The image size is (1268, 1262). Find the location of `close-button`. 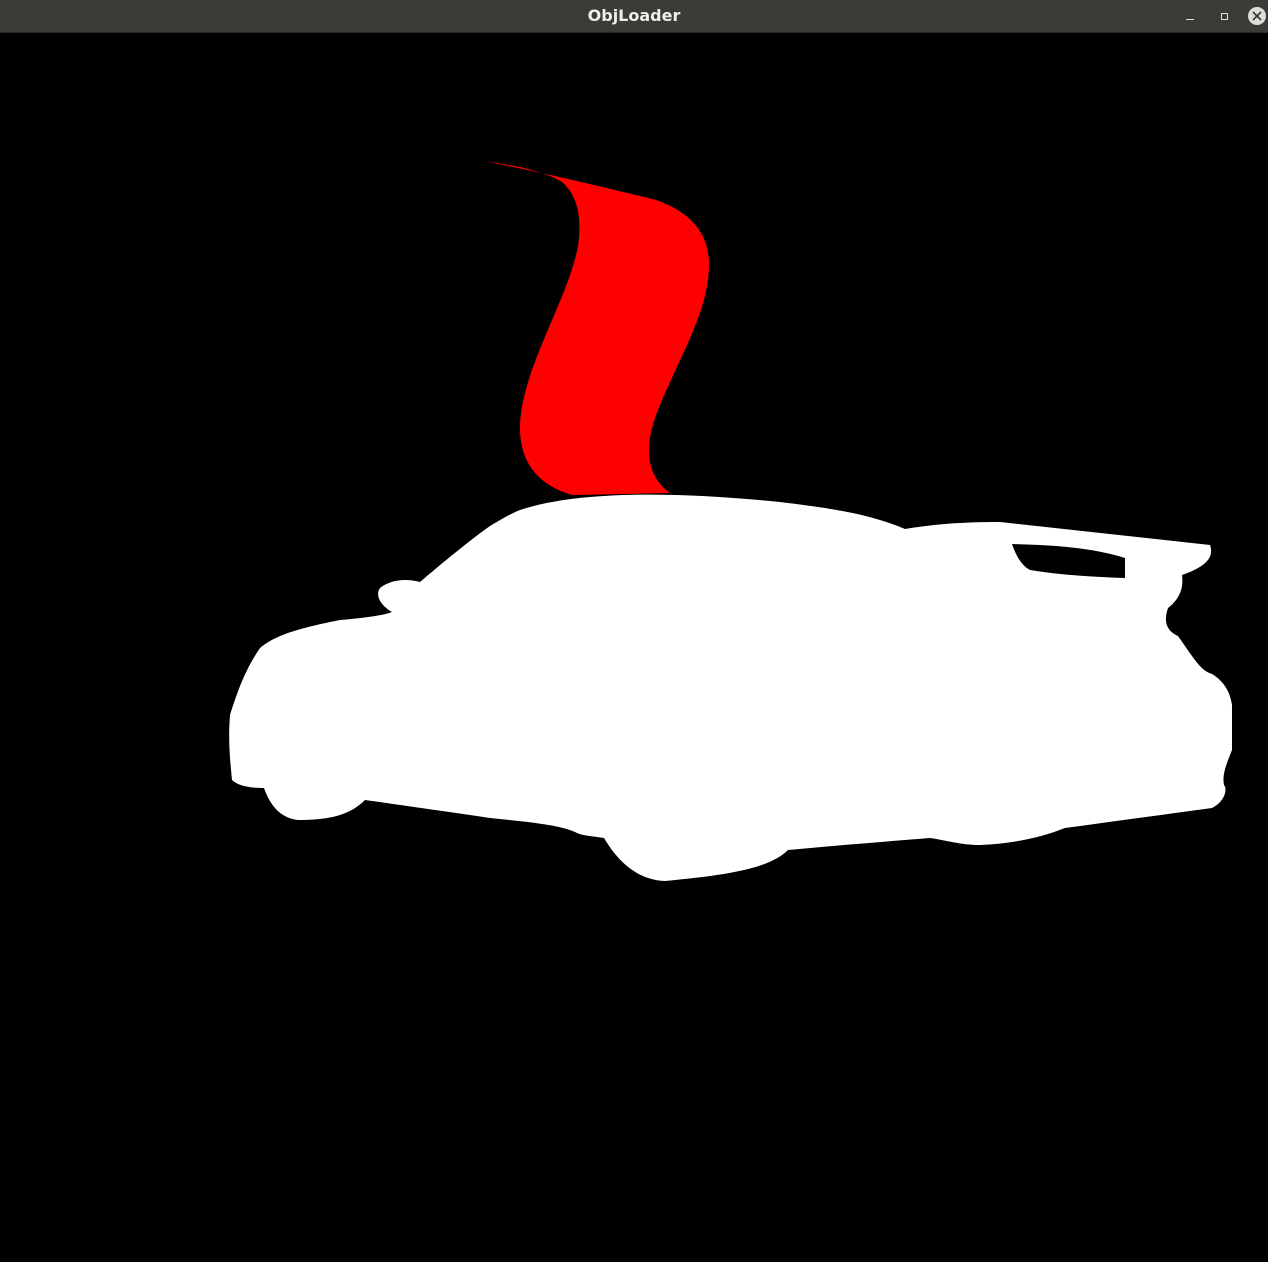

close-button is located at coordinates (1257, 16).